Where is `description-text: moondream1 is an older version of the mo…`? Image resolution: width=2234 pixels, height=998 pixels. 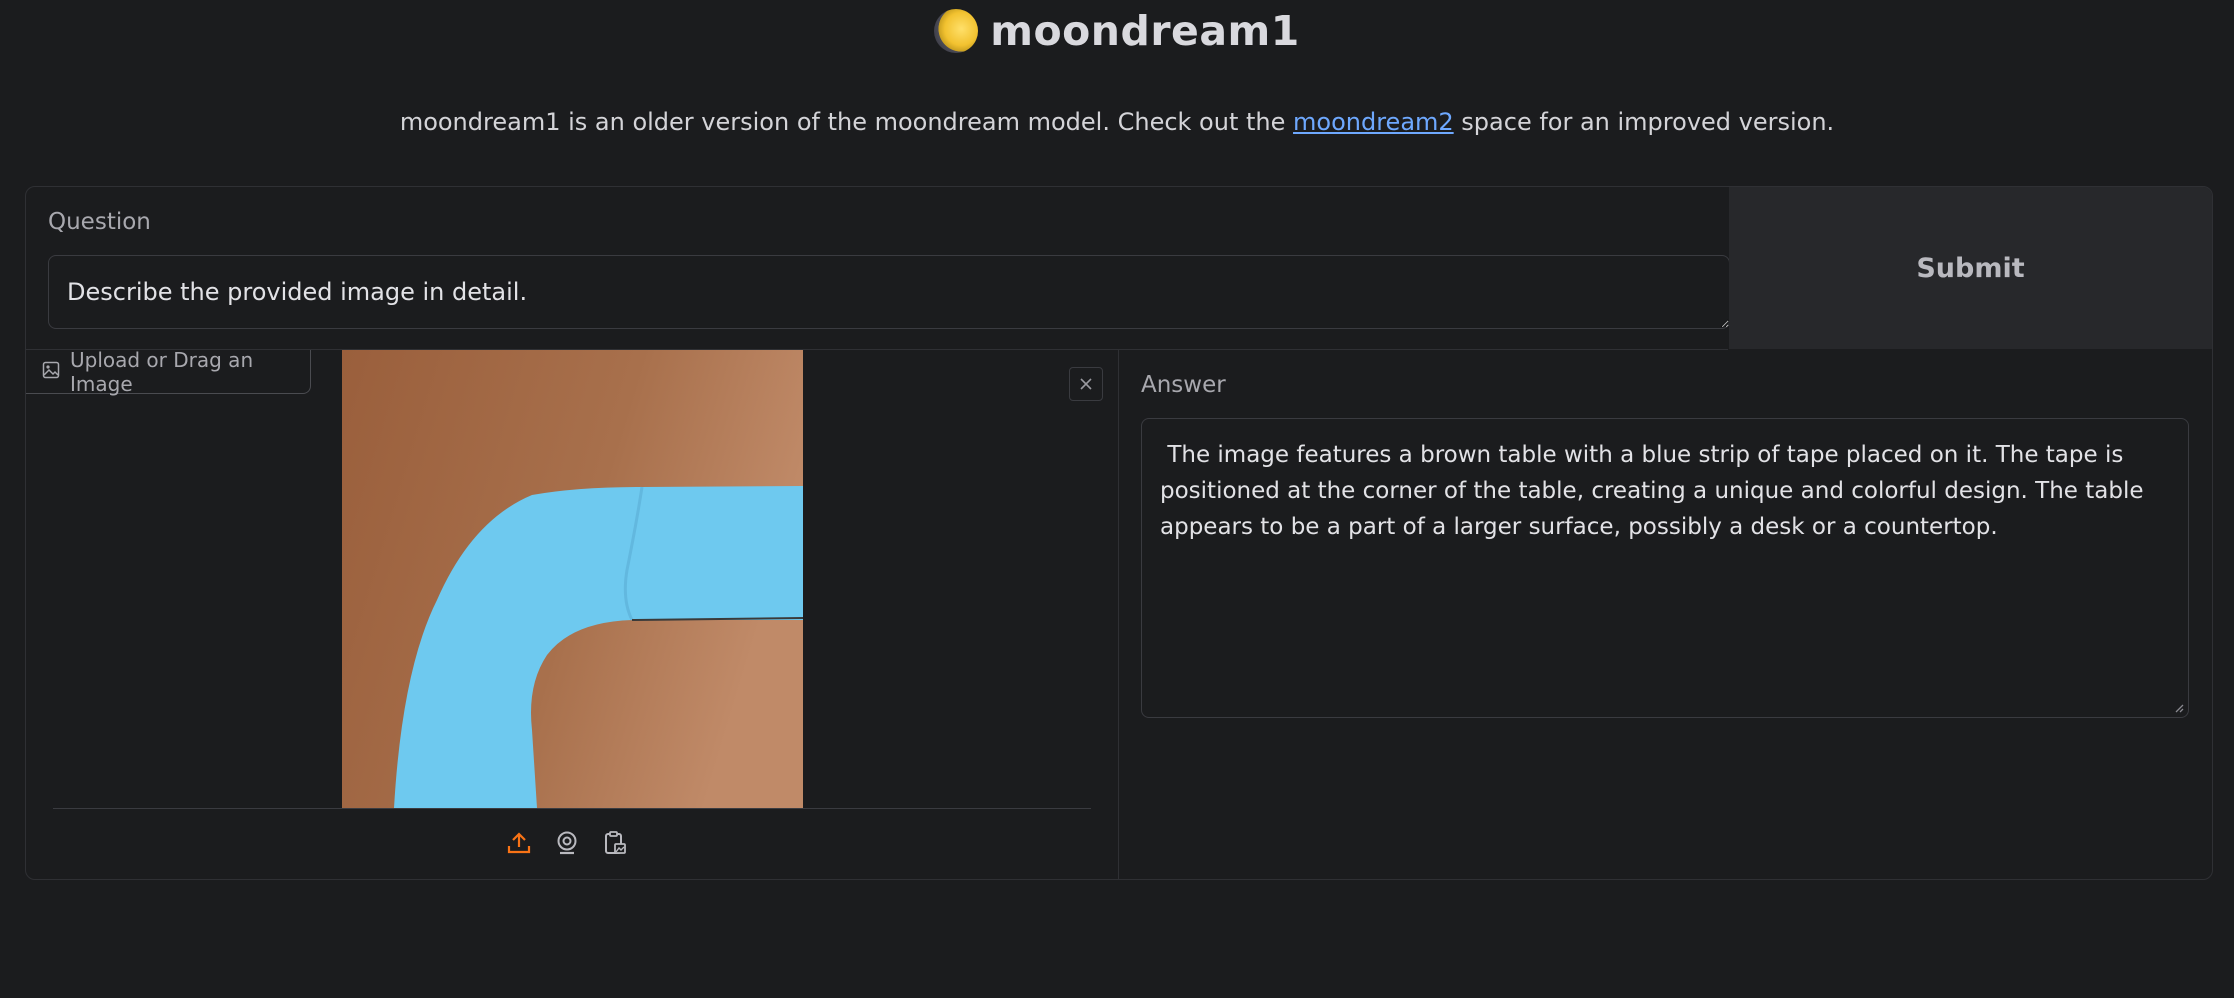
description-text: moondream1 is an older version of the mo… is located at coordinates (846, 122).